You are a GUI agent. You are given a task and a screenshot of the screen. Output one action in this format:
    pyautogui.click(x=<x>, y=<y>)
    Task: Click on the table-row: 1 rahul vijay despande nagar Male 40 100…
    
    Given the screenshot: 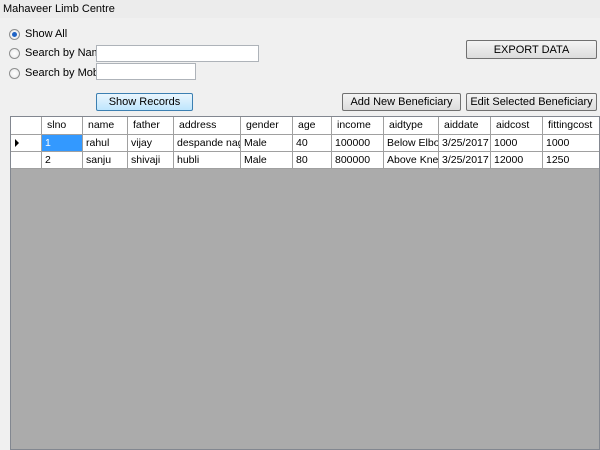 What is the action you would take?
    pyautogui.click(x=305, y=143)
    